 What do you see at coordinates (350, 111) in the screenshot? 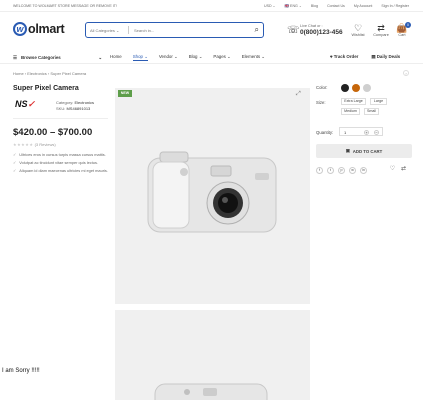
I see `size-medium: Medium` at bounding box center [350, 111].